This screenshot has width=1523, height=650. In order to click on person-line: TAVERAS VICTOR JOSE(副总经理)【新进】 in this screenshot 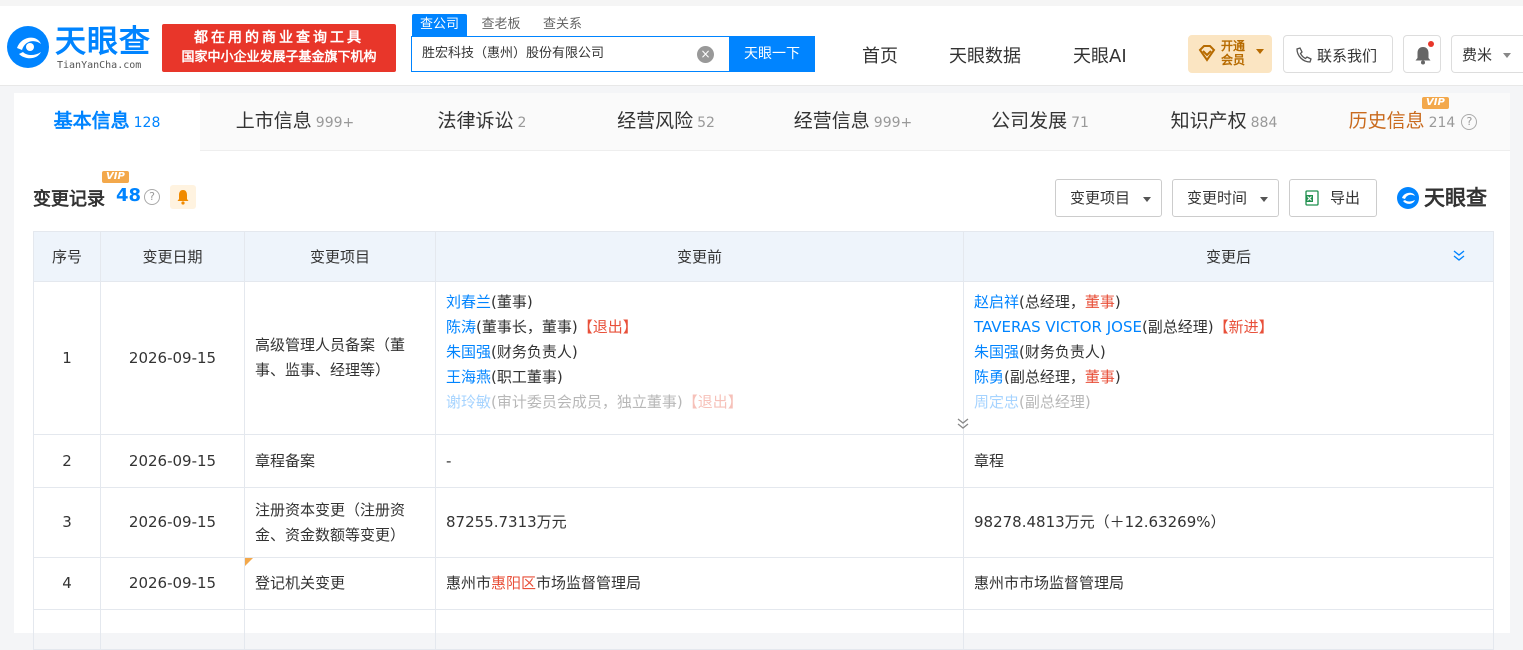, I will do `click(1124, 327)`.